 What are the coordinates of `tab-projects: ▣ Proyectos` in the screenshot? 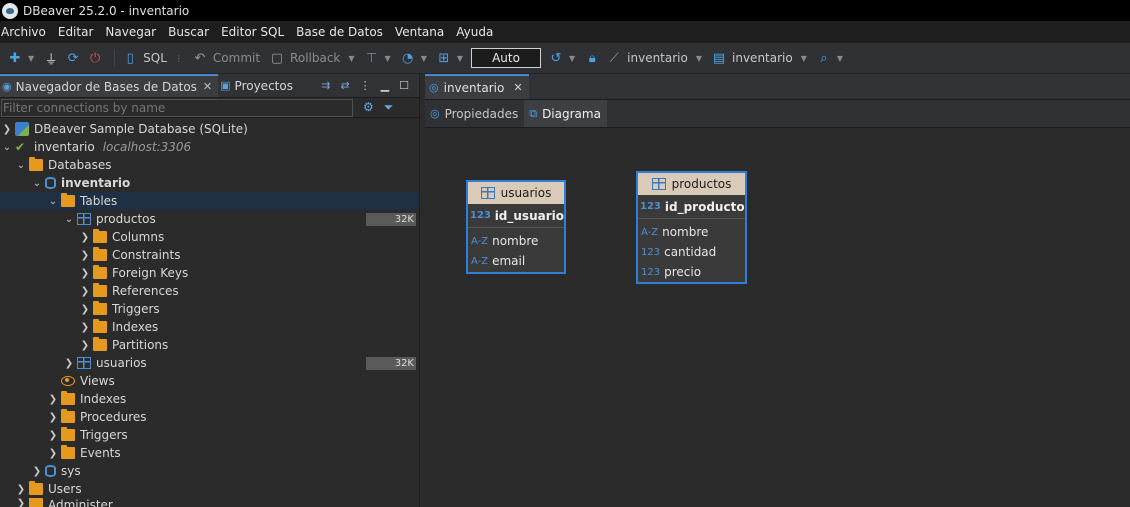 It's located at (258, 85).